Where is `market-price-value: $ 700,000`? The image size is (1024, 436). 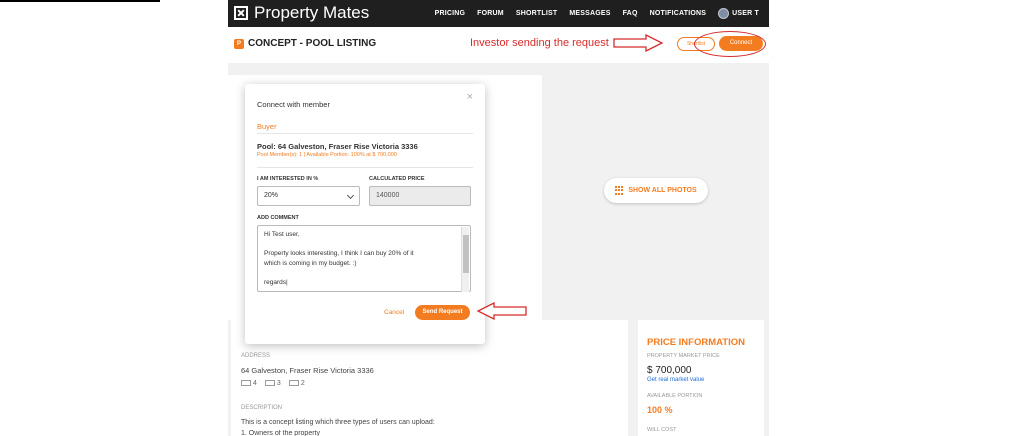
market-price-value: $ 700,000 is located at coordinates (669, 370).